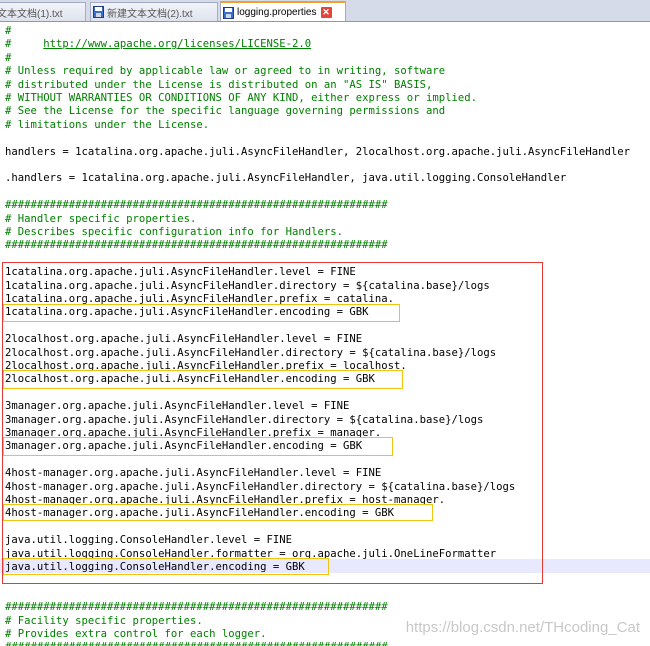 Image resolution: width=650 pixels, height=646 pixels. What do you see at coordinates (166, 566) in the screenshot?
I see `yellow-highlight-box-console` at bounding box center [166, 566].